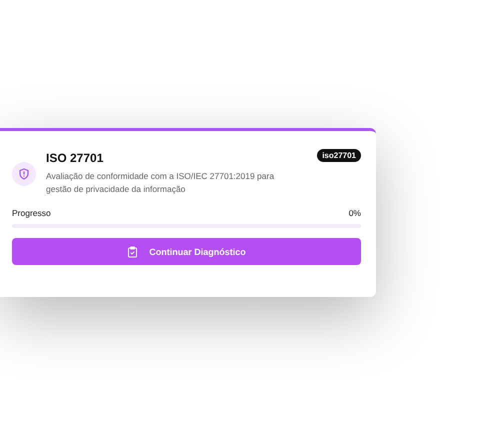 This screenshot has width=499, height=432. I want to click on card-description: Avaliação de conformidade com a ISO/IEC 27701:2019 para gestão de privacidade da informação, so click(161, 183).